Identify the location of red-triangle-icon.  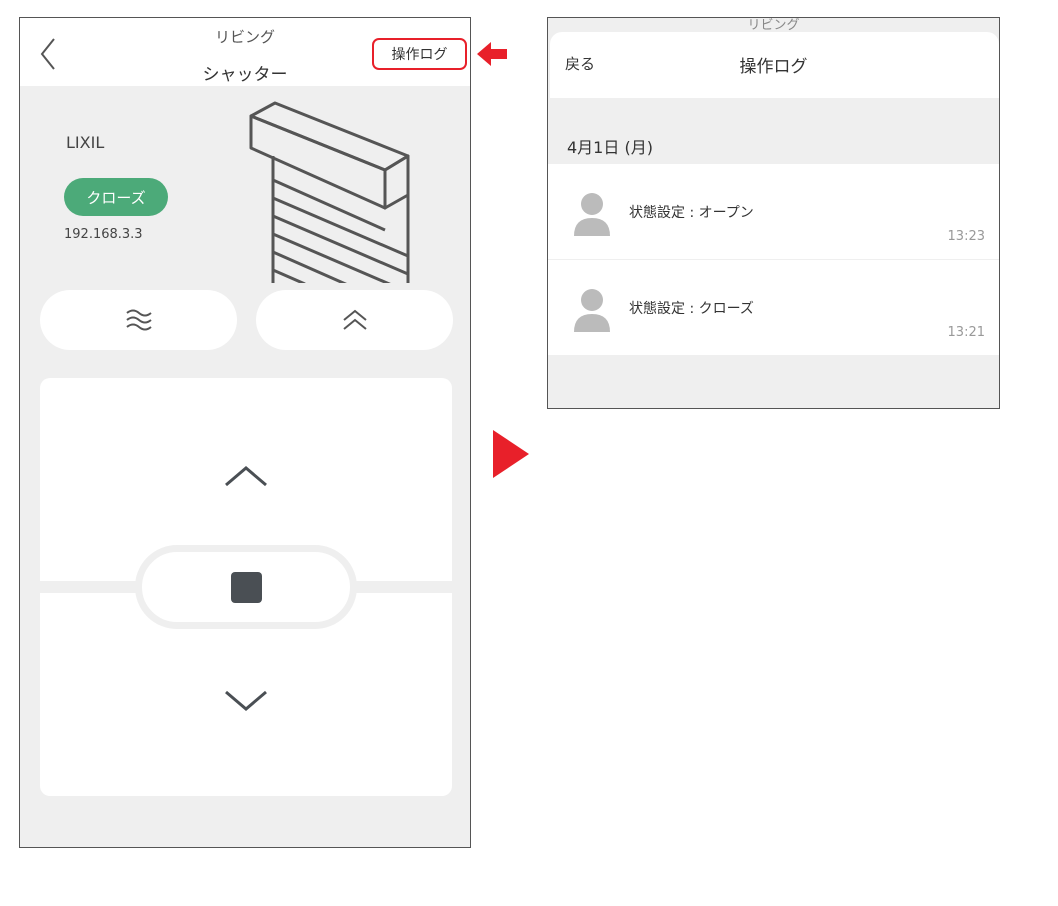
(511, 454).